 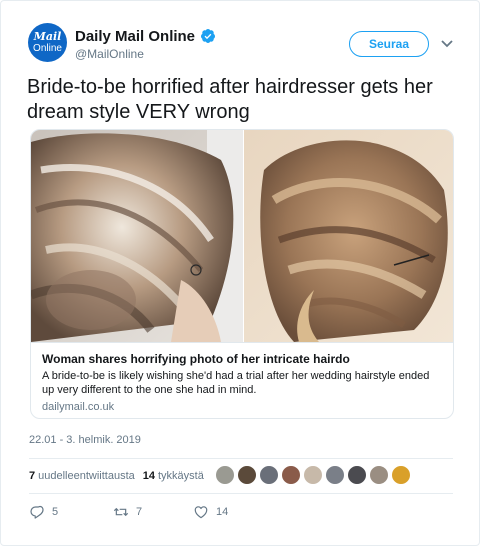 I want to click on retweets-stat: 7 uudelleentwiittausta, so click(x=82, y=476).